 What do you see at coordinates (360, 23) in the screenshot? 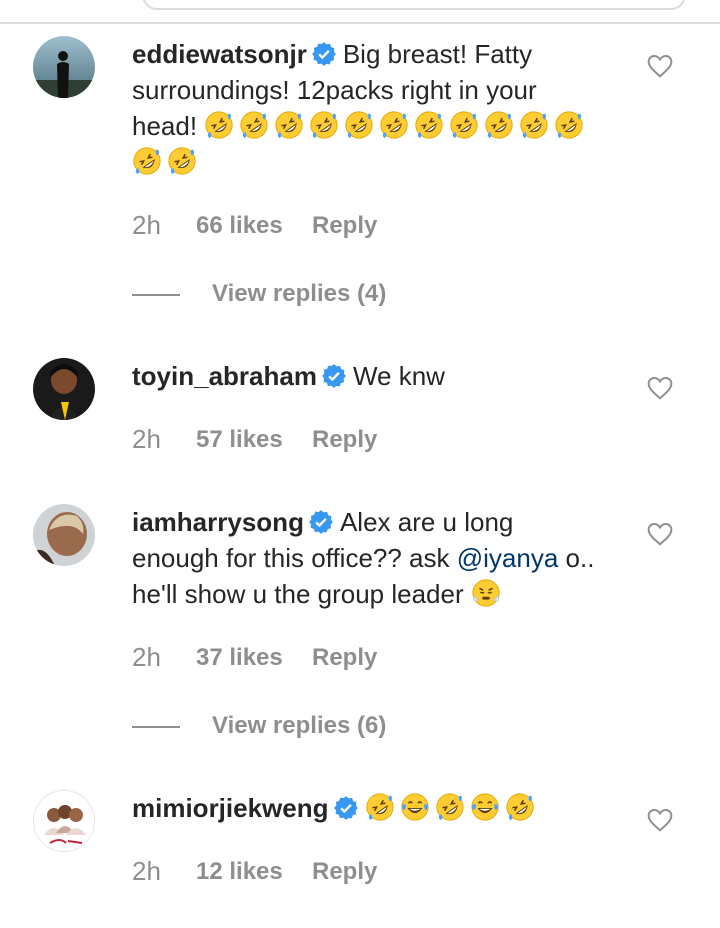
I see `divider` at bounding box center [360, 23].